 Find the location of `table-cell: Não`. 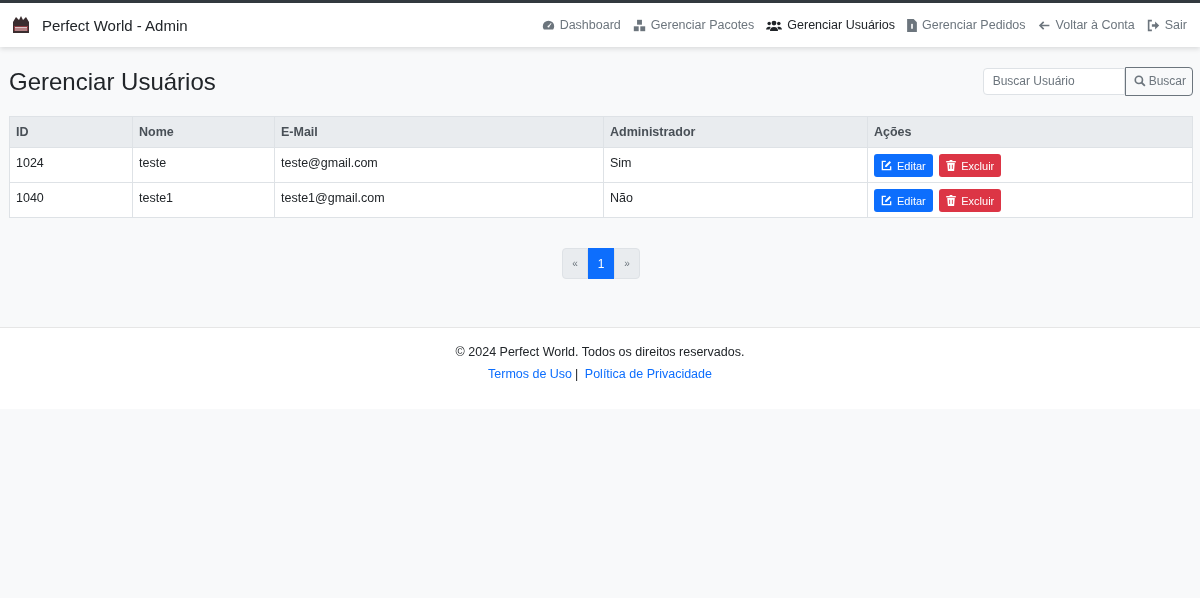

table-cell: Não is located at coordinates (735, 200).